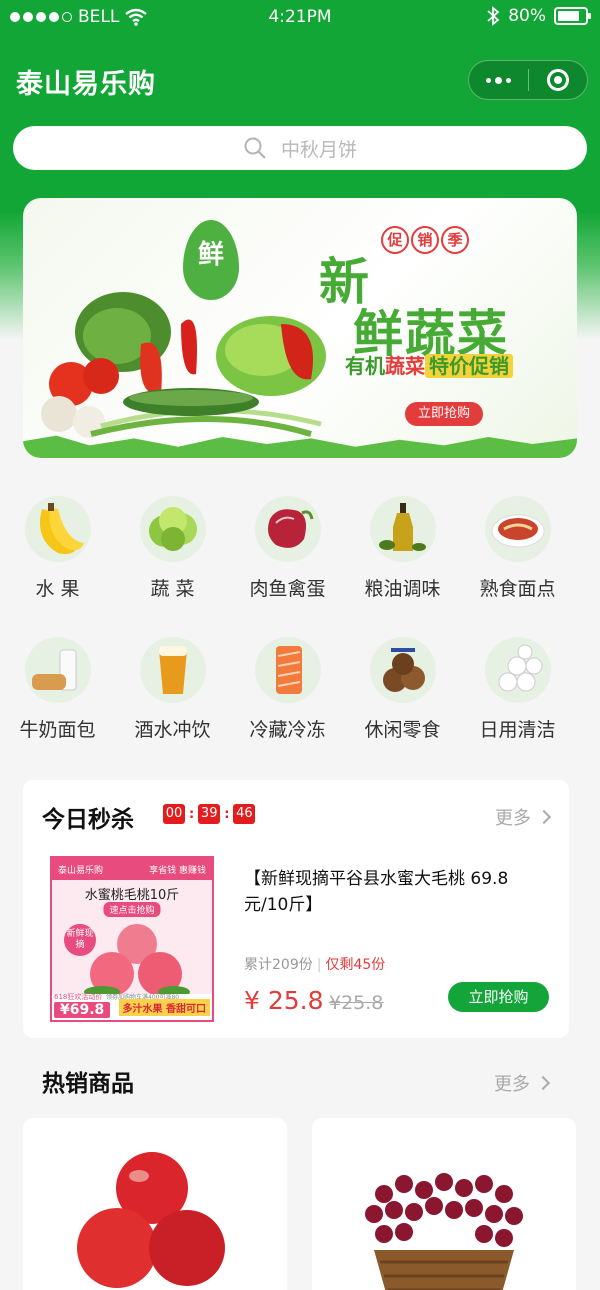 The height and width of the screenshot is (1290, 600). What do you see at coordinates (172, 707) in the screenshot?
I see `category-drinks: 酒水冲饮` at bounding box center [172, 707].